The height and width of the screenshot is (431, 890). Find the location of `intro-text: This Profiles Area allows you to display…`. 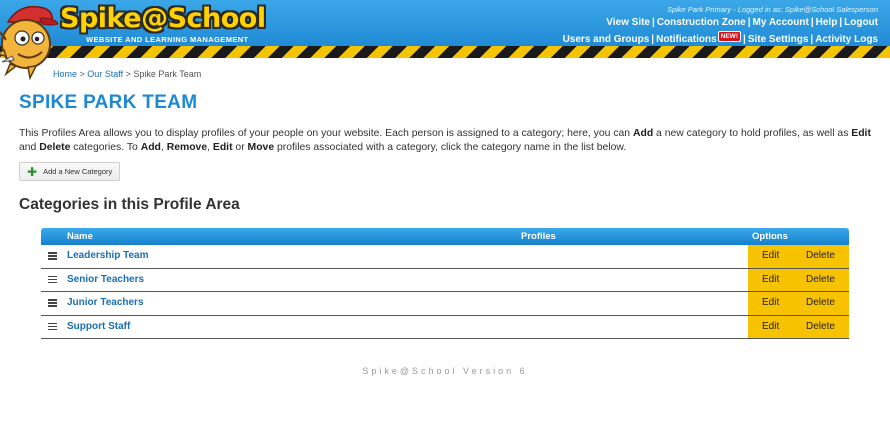

intro-text: This Profiles Area allows you to display… is located at coordinates (445, 140).